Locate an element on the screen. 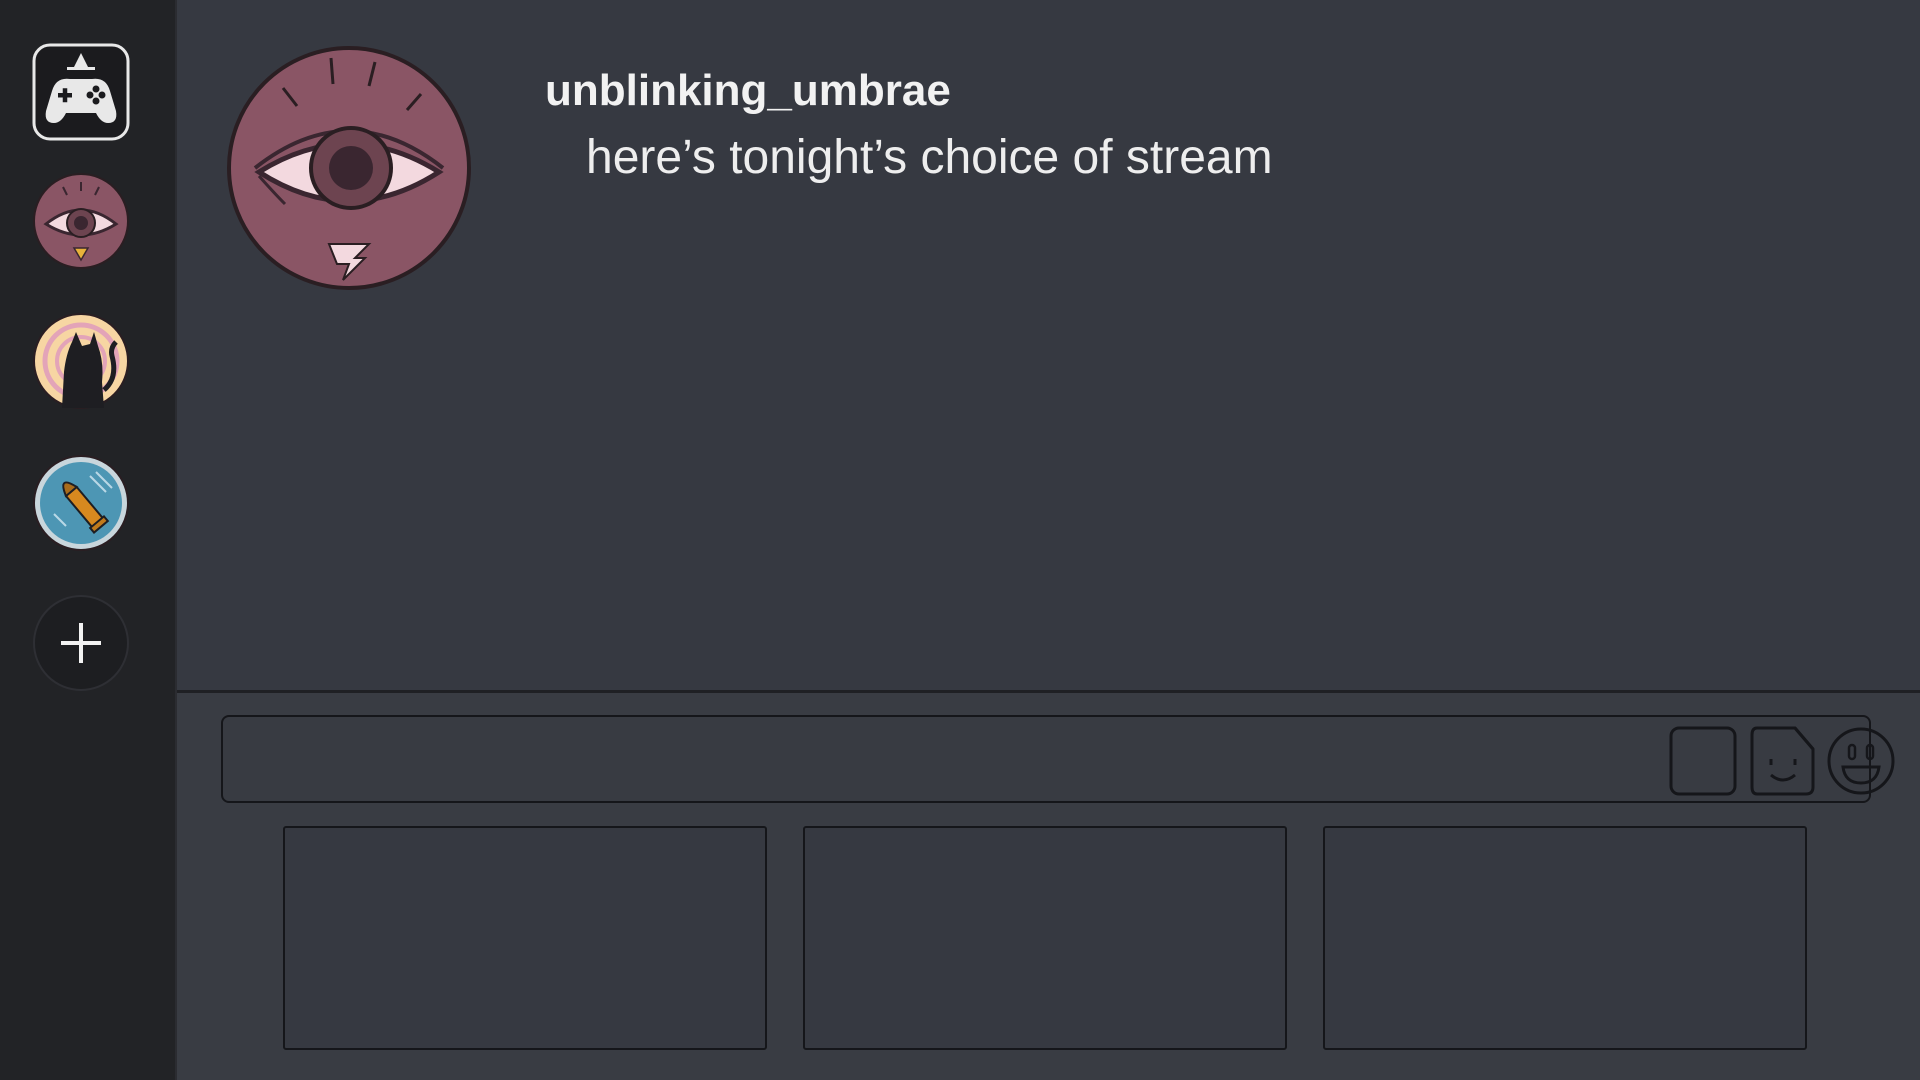 The width and height of the screenshot is (1920, 1080). avatar is located at coordinates (349, 168).